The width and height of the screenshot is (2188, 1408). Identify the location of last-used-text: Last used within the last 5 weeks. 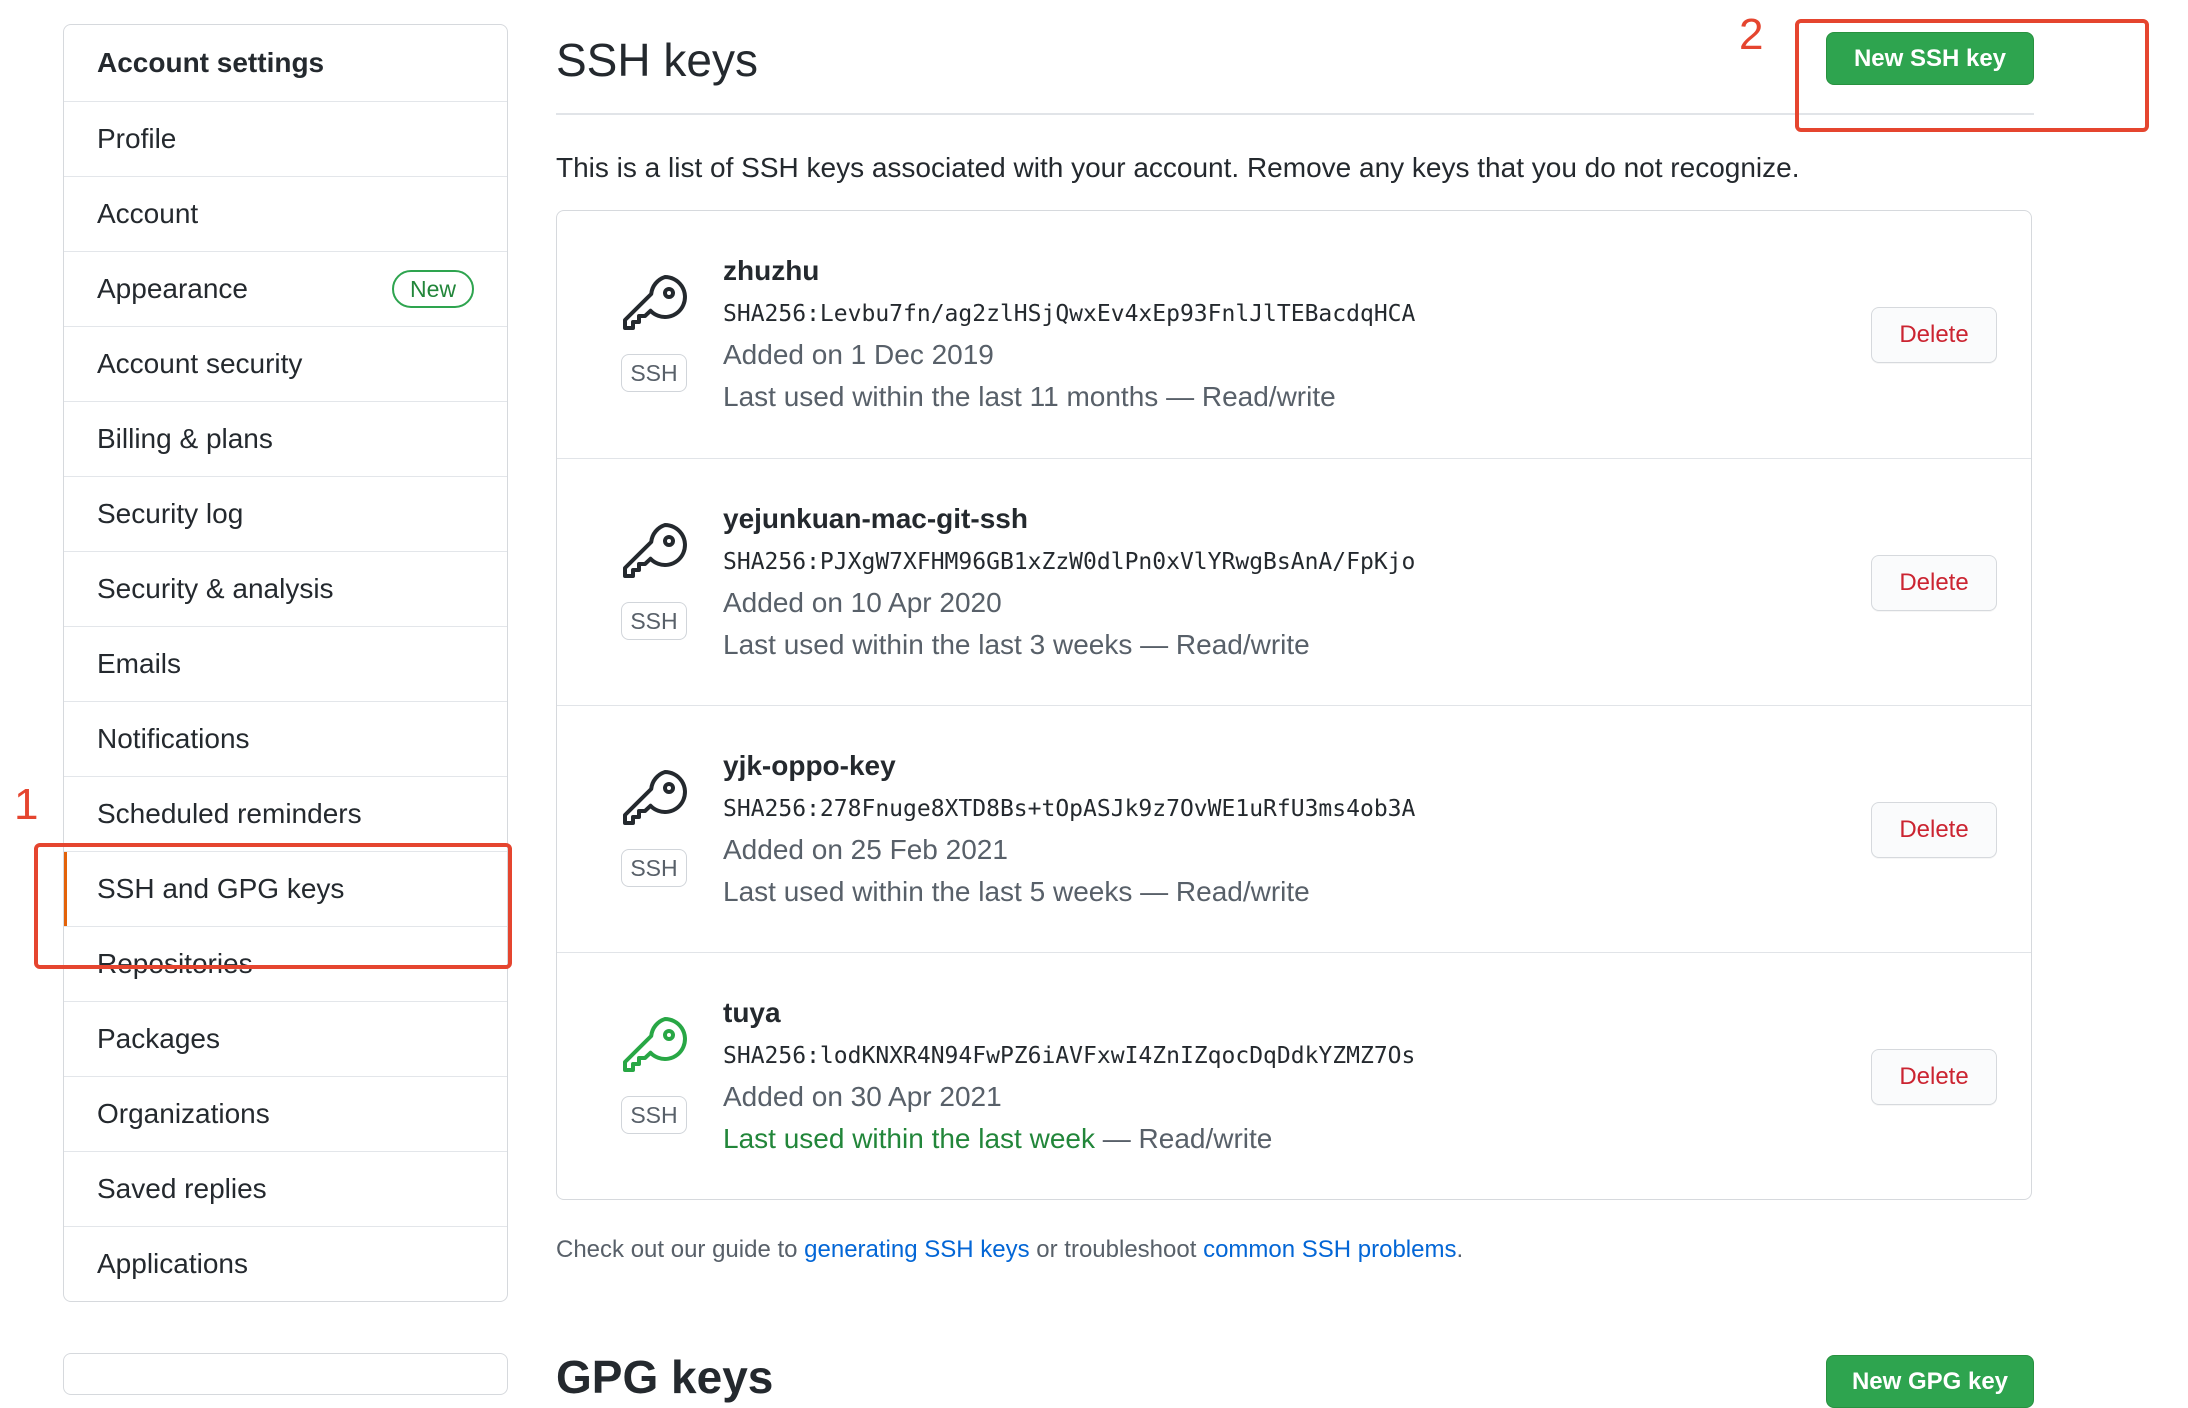
(928, 891).